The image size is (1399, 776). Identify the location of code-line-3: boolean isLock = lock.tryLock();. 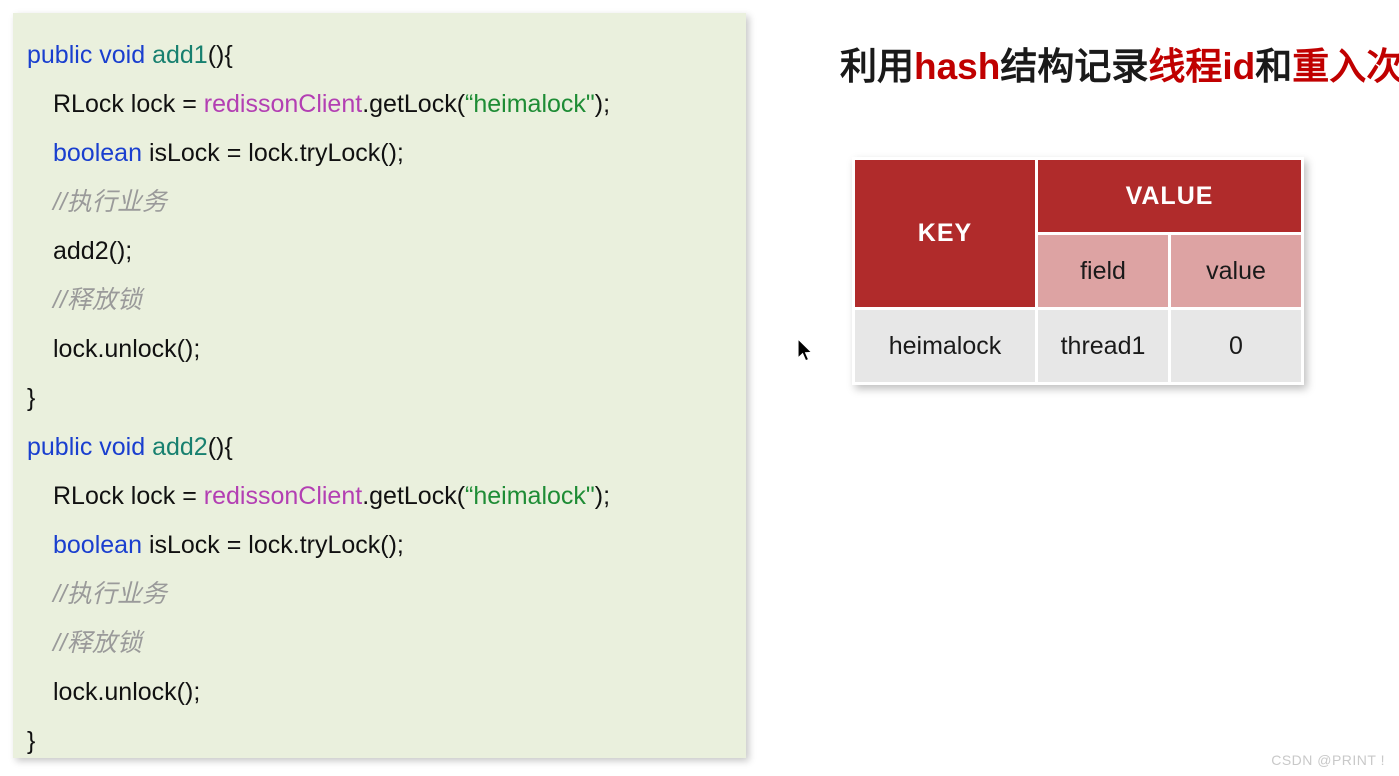
(379, 153).